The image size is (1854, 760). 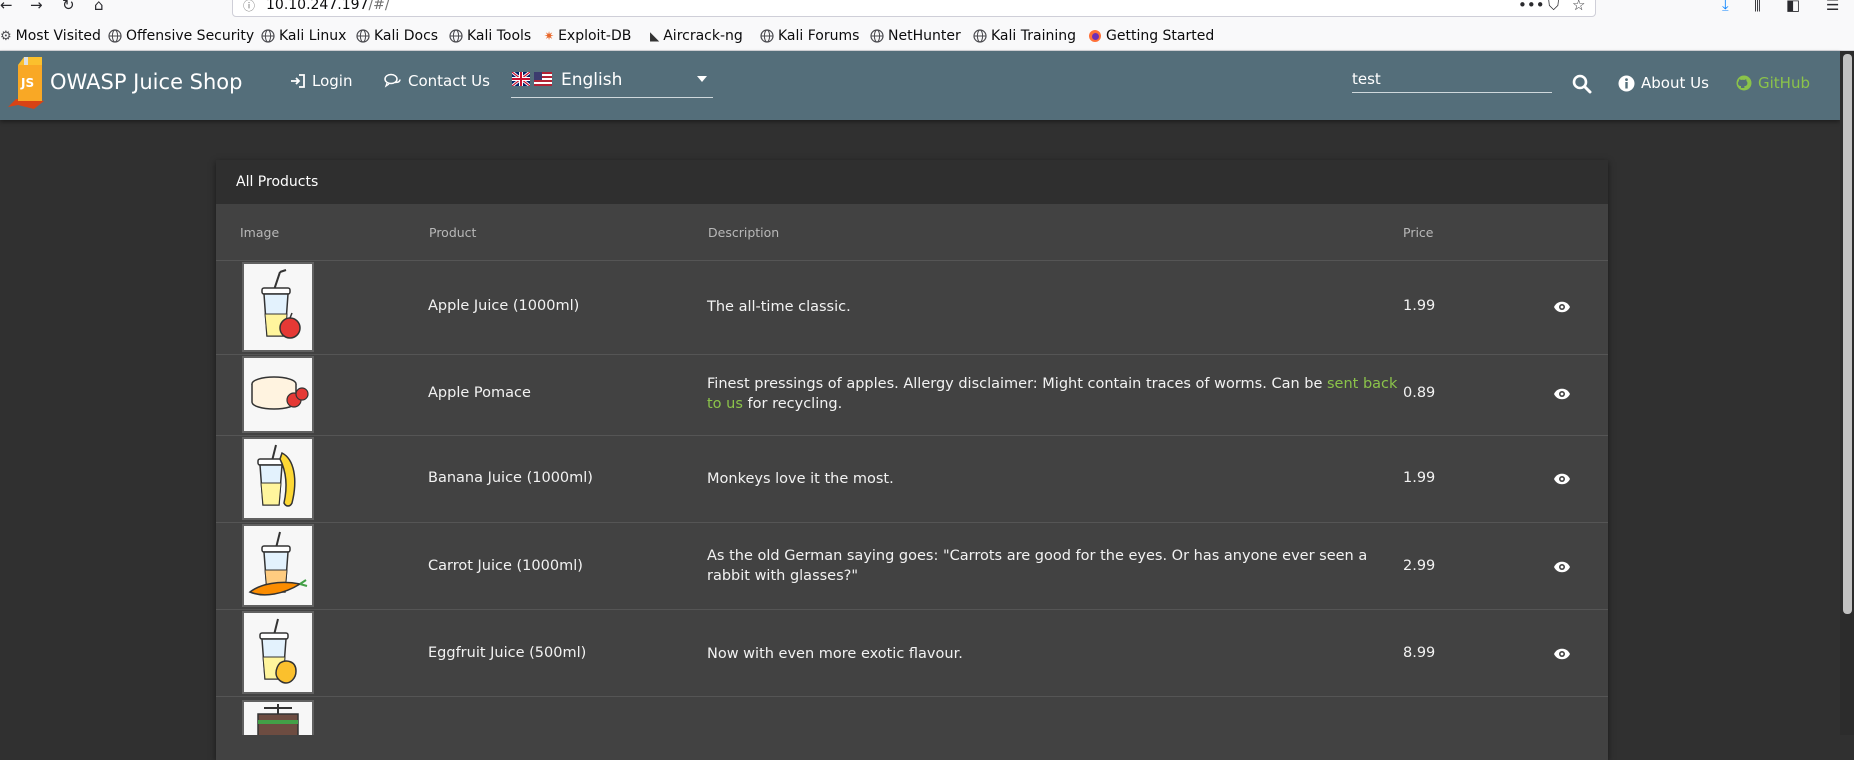 I want to click on juice-press-icon, so click(x=278, y=719).